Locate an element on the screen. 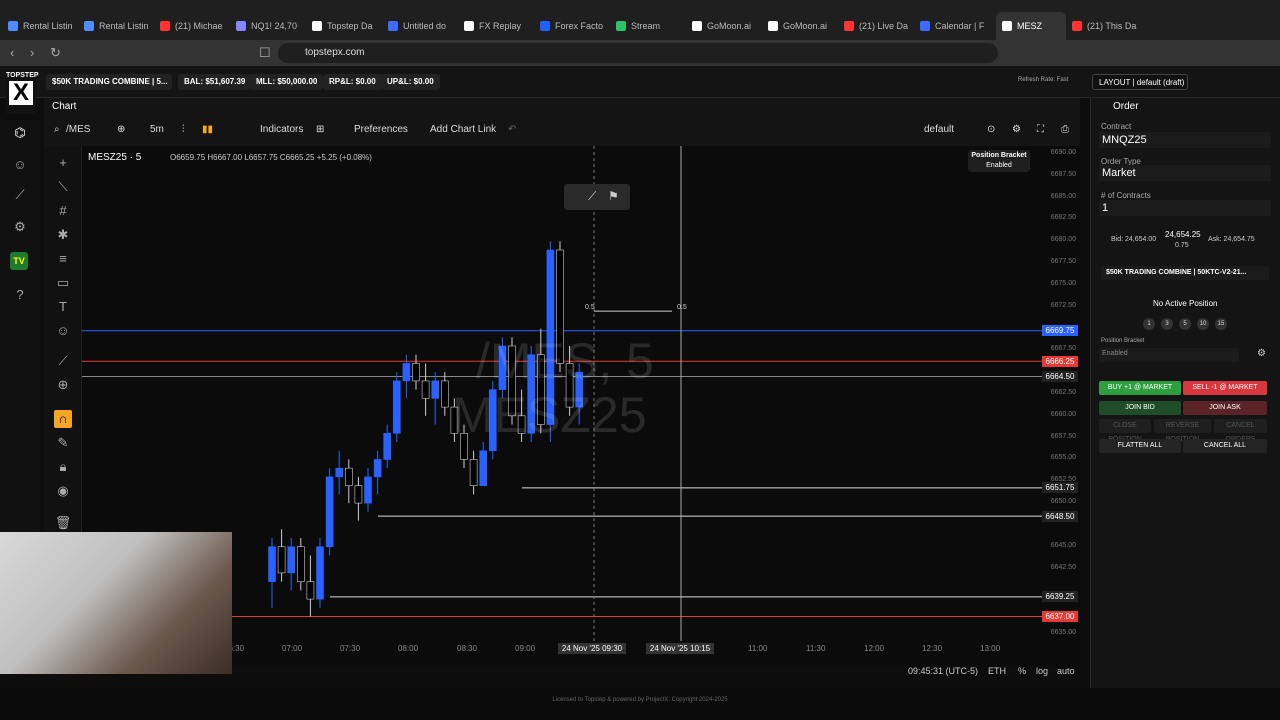 The image size is (1280, 720). chart-settings-icon: ⚙ is located at coordinates (1016, 131).